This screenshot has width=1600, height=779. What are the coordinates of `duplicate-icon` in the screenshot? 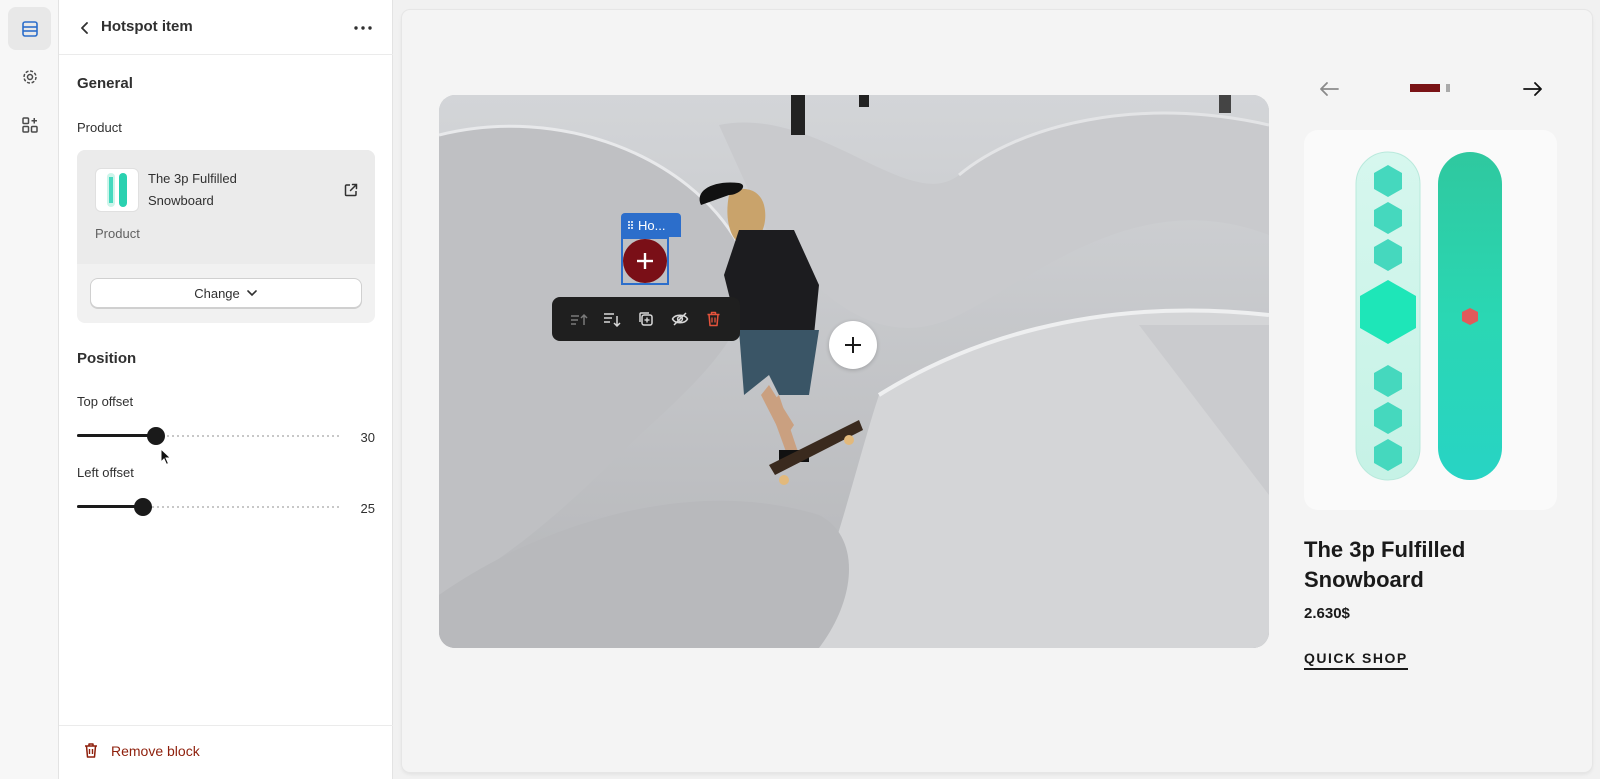 It's located at (646, 319).